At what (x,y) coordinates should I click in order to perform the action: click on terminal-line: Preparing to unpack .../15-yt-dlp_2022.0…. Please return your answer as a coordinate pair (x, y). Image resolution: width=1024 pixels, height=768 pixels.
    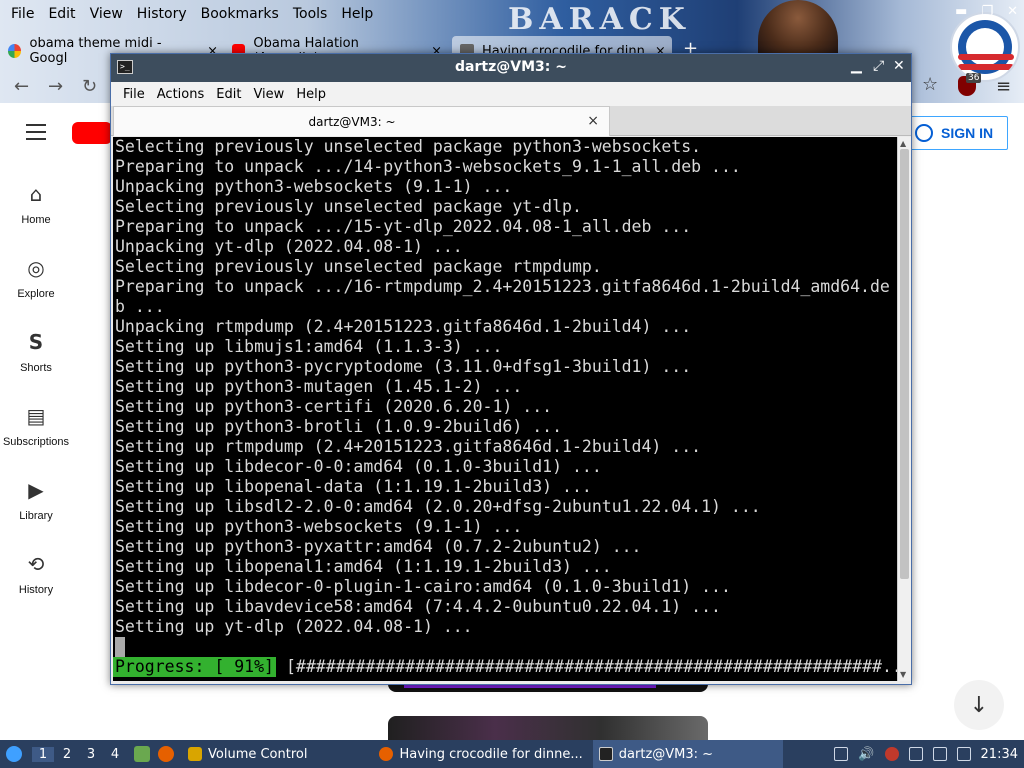
    Looking at the image, I should click on (403, 226).